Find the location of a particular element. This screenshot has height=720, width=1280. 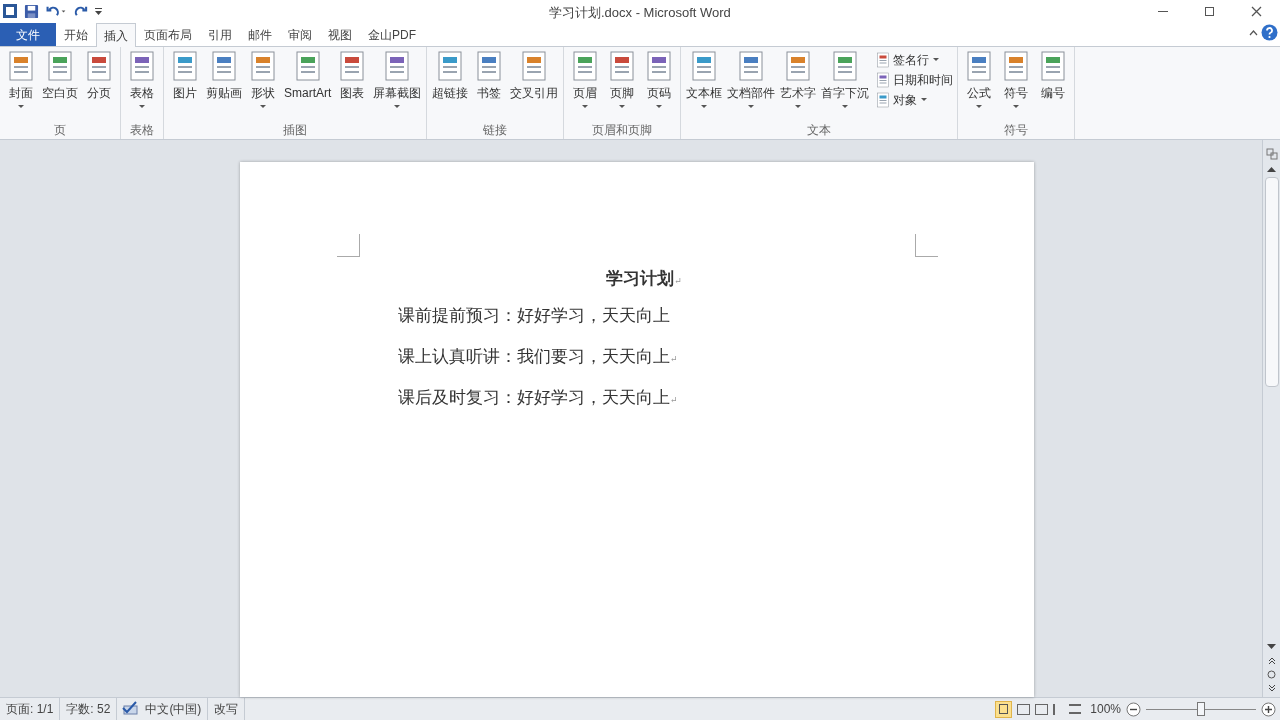

status-item: 改写 is located at coordinates (227, 709).